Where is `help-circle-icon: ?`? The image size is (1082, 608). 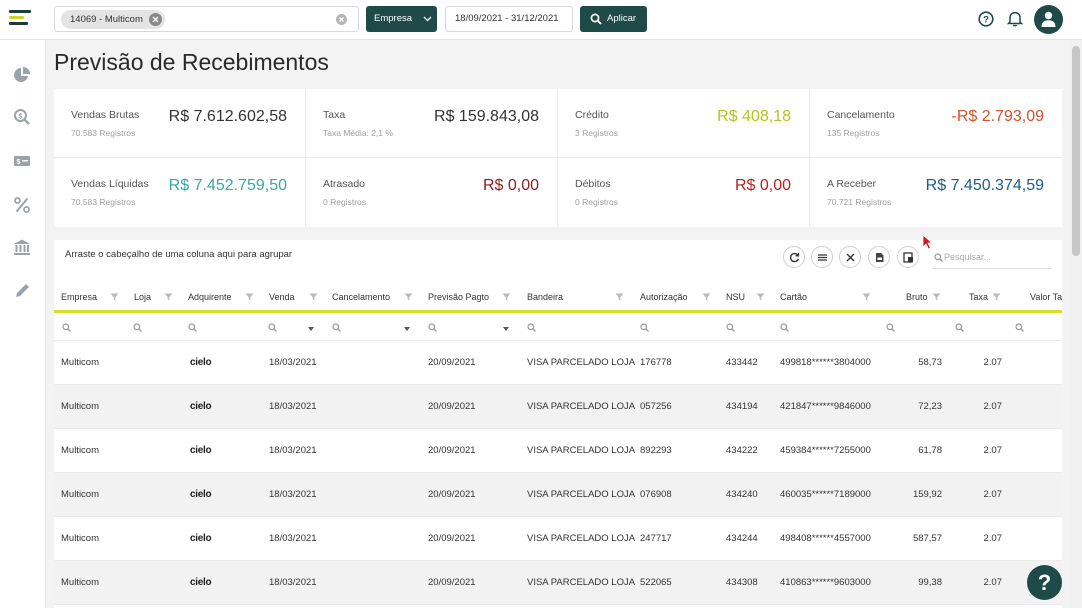
help-circle-icon: ? is located at coordinates (986, 19).